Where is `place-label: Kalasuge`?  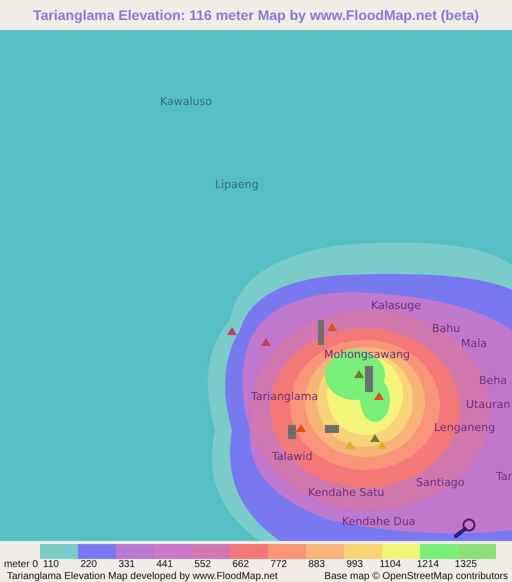
place-label: Kalasuge is located at coordinates (396, 305).